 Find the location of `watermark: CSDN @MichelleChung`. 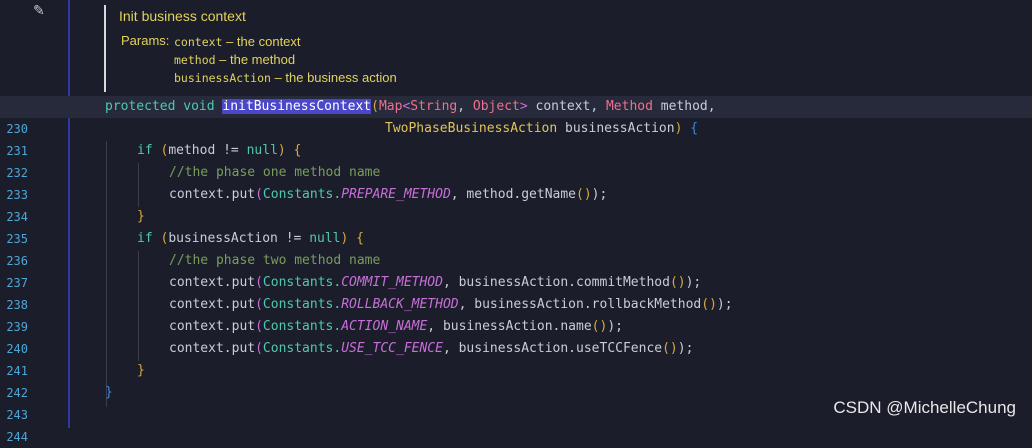

watermark: CSDN @MichelleChung is located at coordinates (924, 407).